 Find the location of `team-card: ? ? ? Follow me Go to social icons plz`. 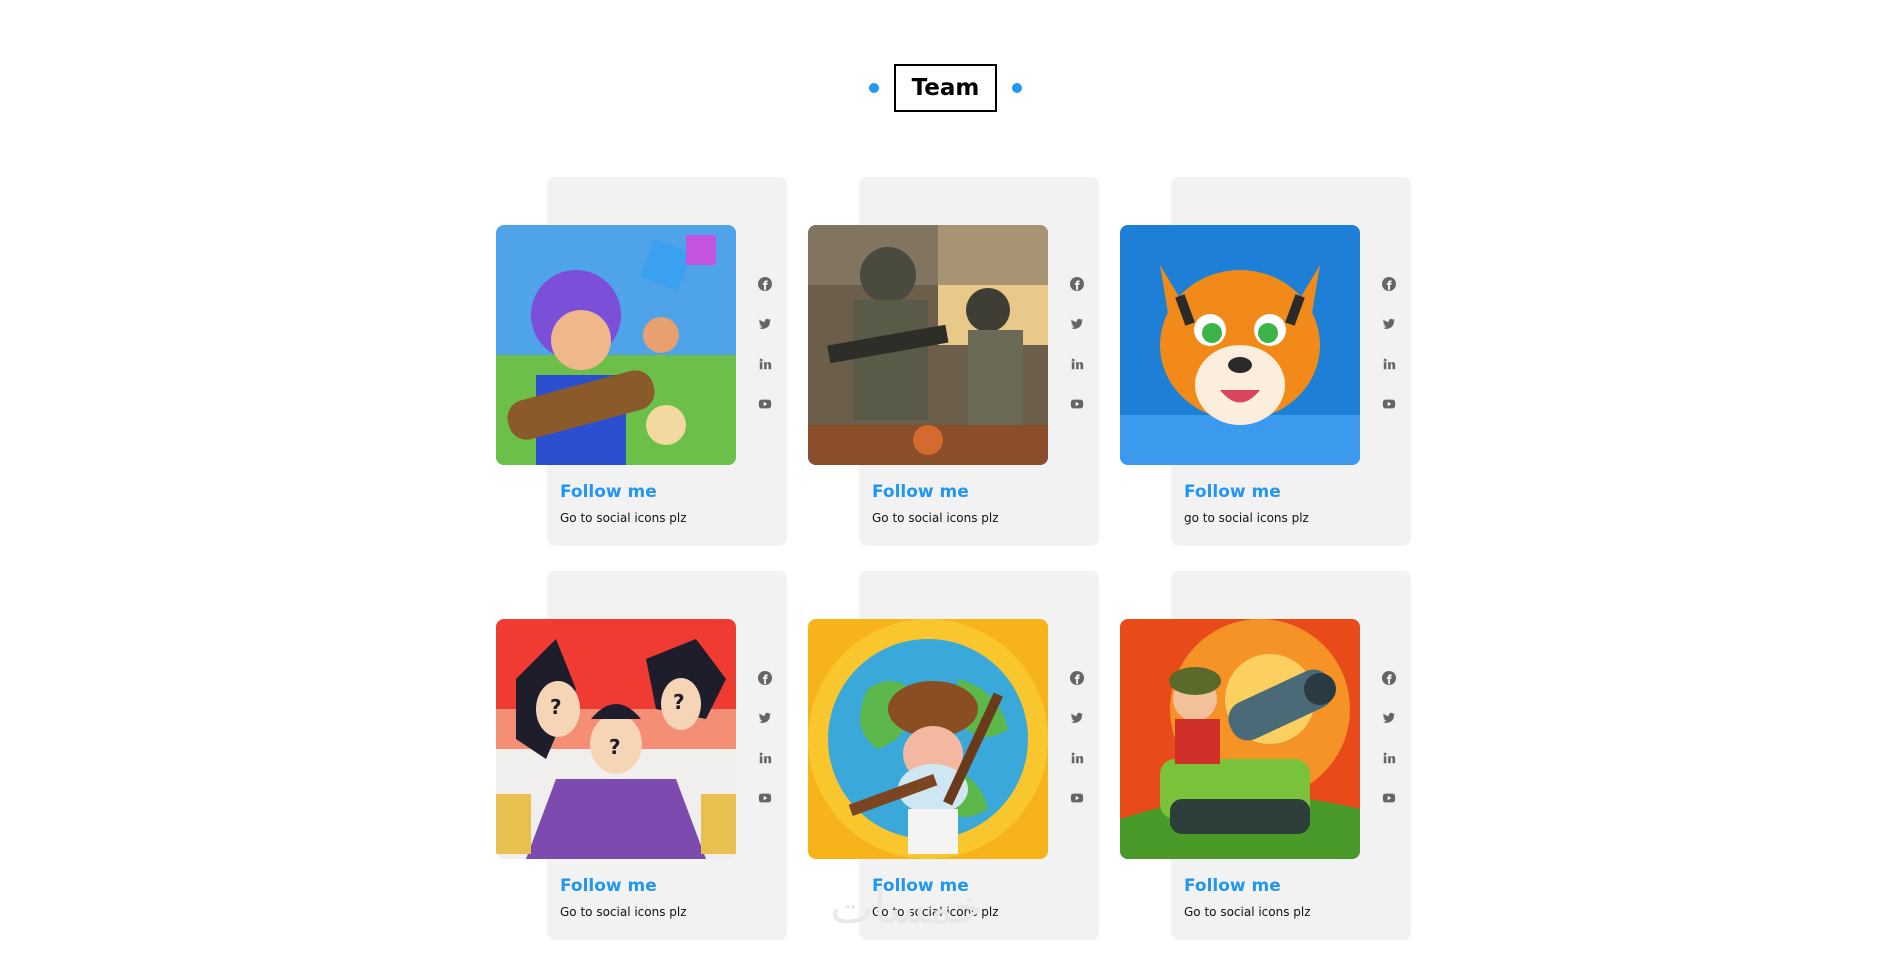

team-card: ? ? ? Follow me Go to social icons plz is located at coordinates (641, 755).